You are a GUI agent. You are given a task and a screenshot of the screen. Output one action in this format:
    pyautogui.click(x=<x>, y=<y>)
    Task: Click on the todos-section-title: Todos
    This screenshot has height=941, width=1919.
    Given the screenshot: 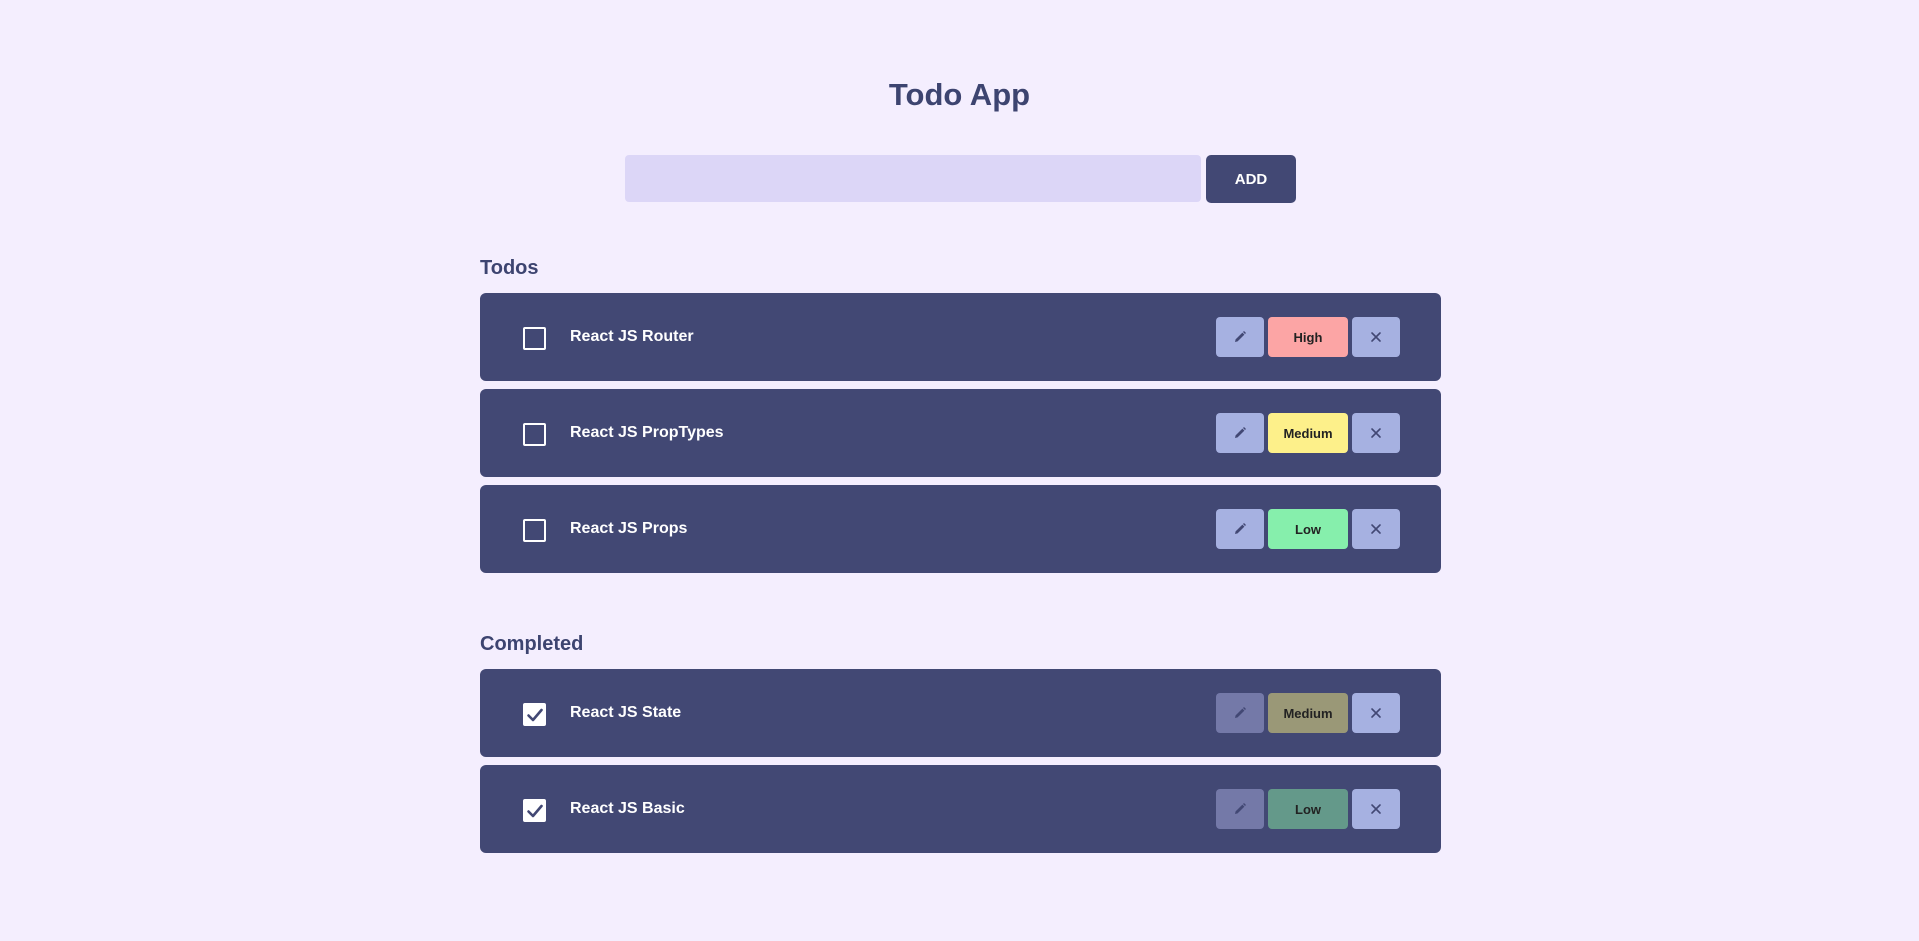 What is the action you would take?
    pyautogui.click(x=509, y=268)
    